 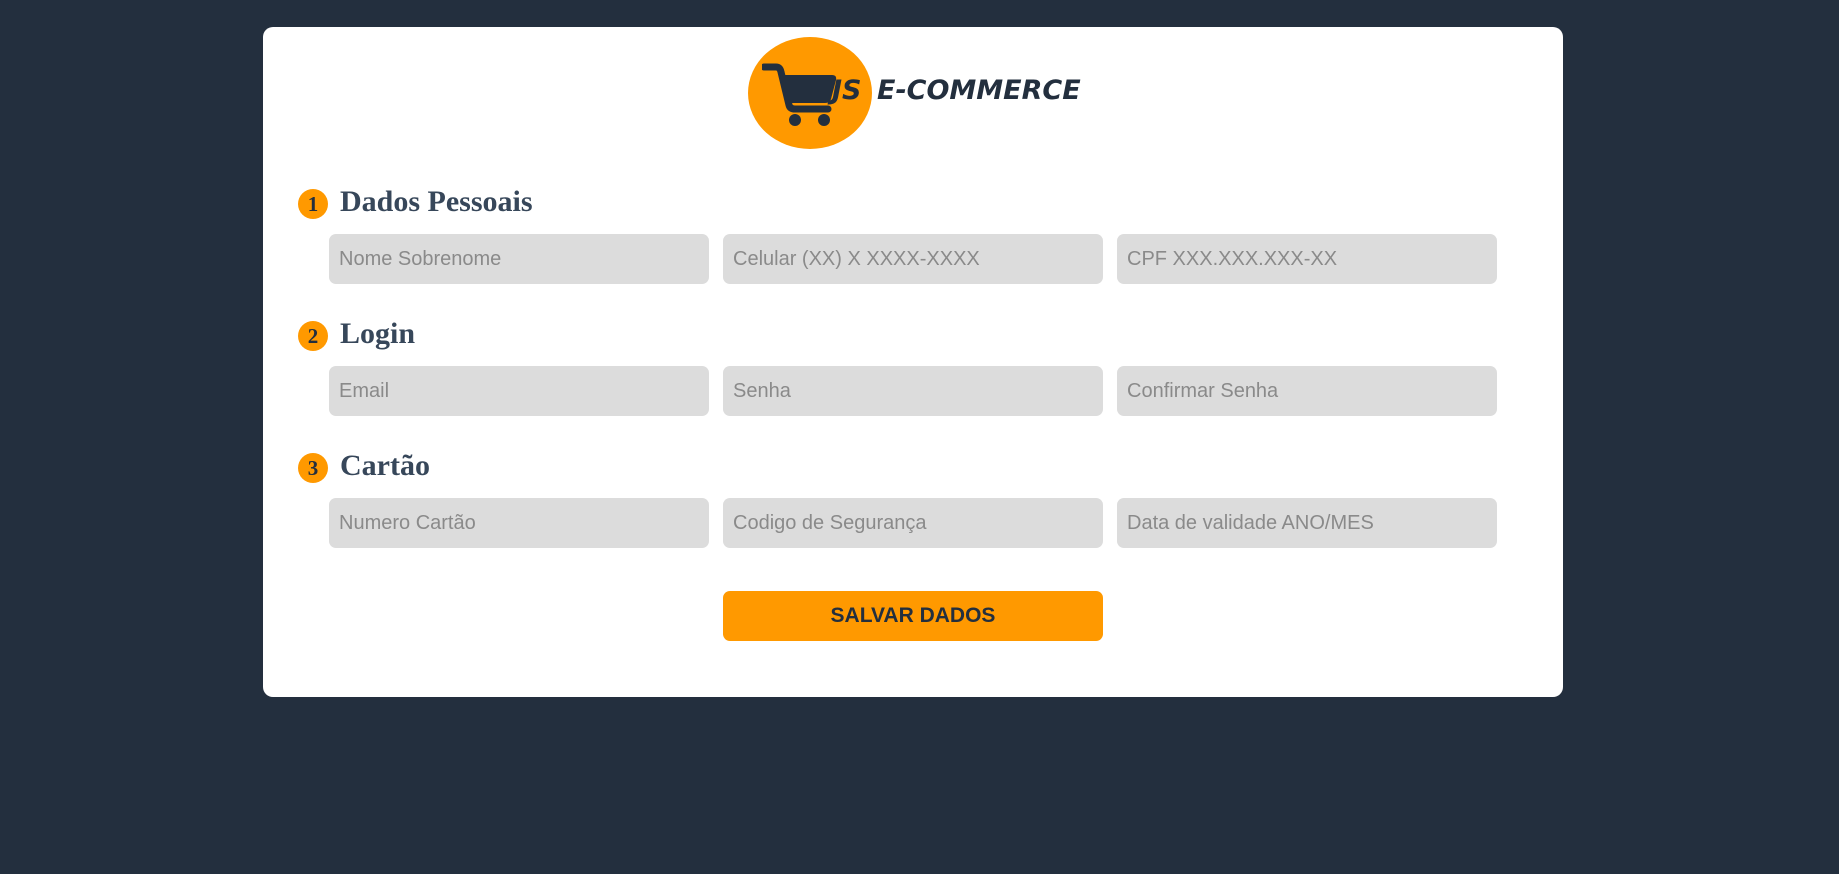 I want to click on section-title: Cartão, so click(x=385, y=465).